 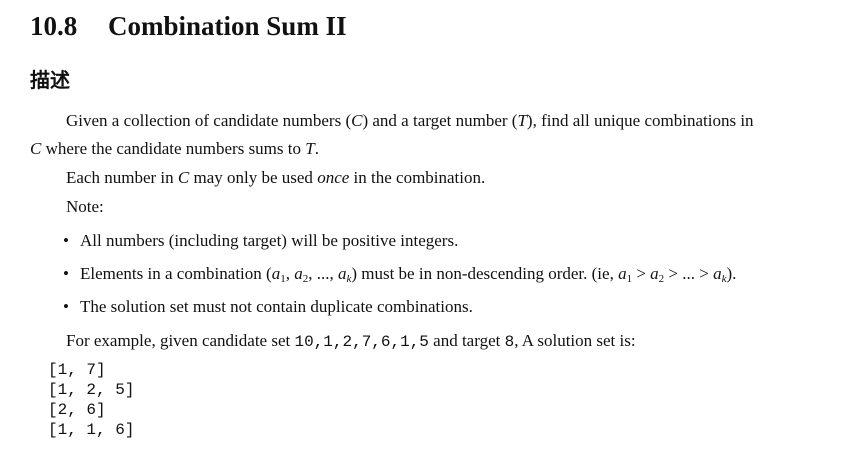 What do you see at coordinates (485, 273) in the screenshot?
I see `text: ) must be in non-descending order. (ie,` at bounding box center [485, 273].